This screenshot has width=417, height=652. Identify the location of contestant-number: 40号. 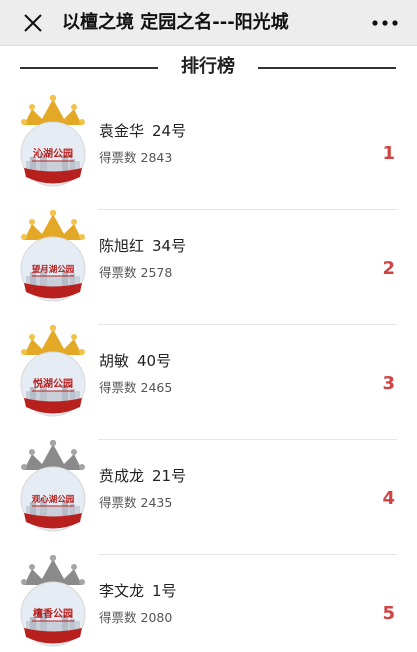
(154, 361).